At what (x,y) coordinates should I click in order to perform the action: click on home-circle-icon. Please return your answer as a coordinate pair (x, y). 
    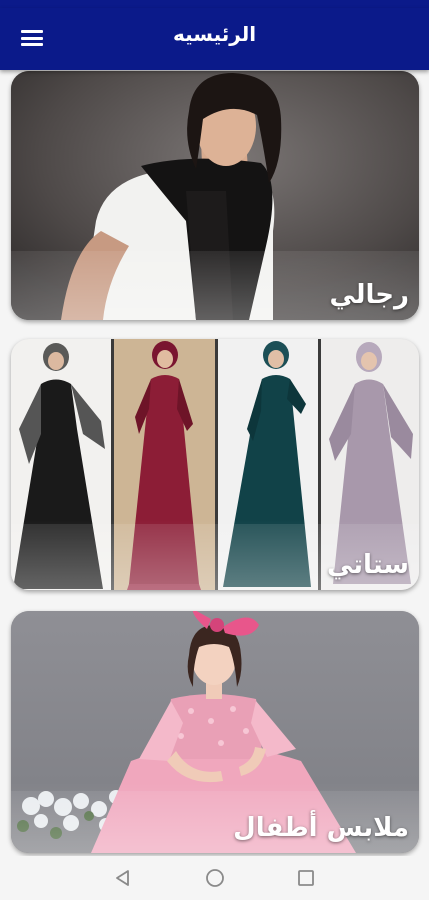
    Looking at the image, I should click on (215, 878).